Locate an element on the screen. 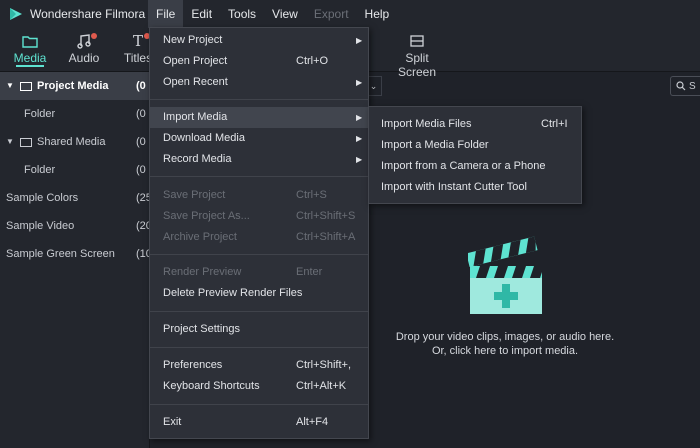 Image resolution: width=700 pixels, height=448 pixels. menu-item-label: Save Project is located at coordinates (194, 195).